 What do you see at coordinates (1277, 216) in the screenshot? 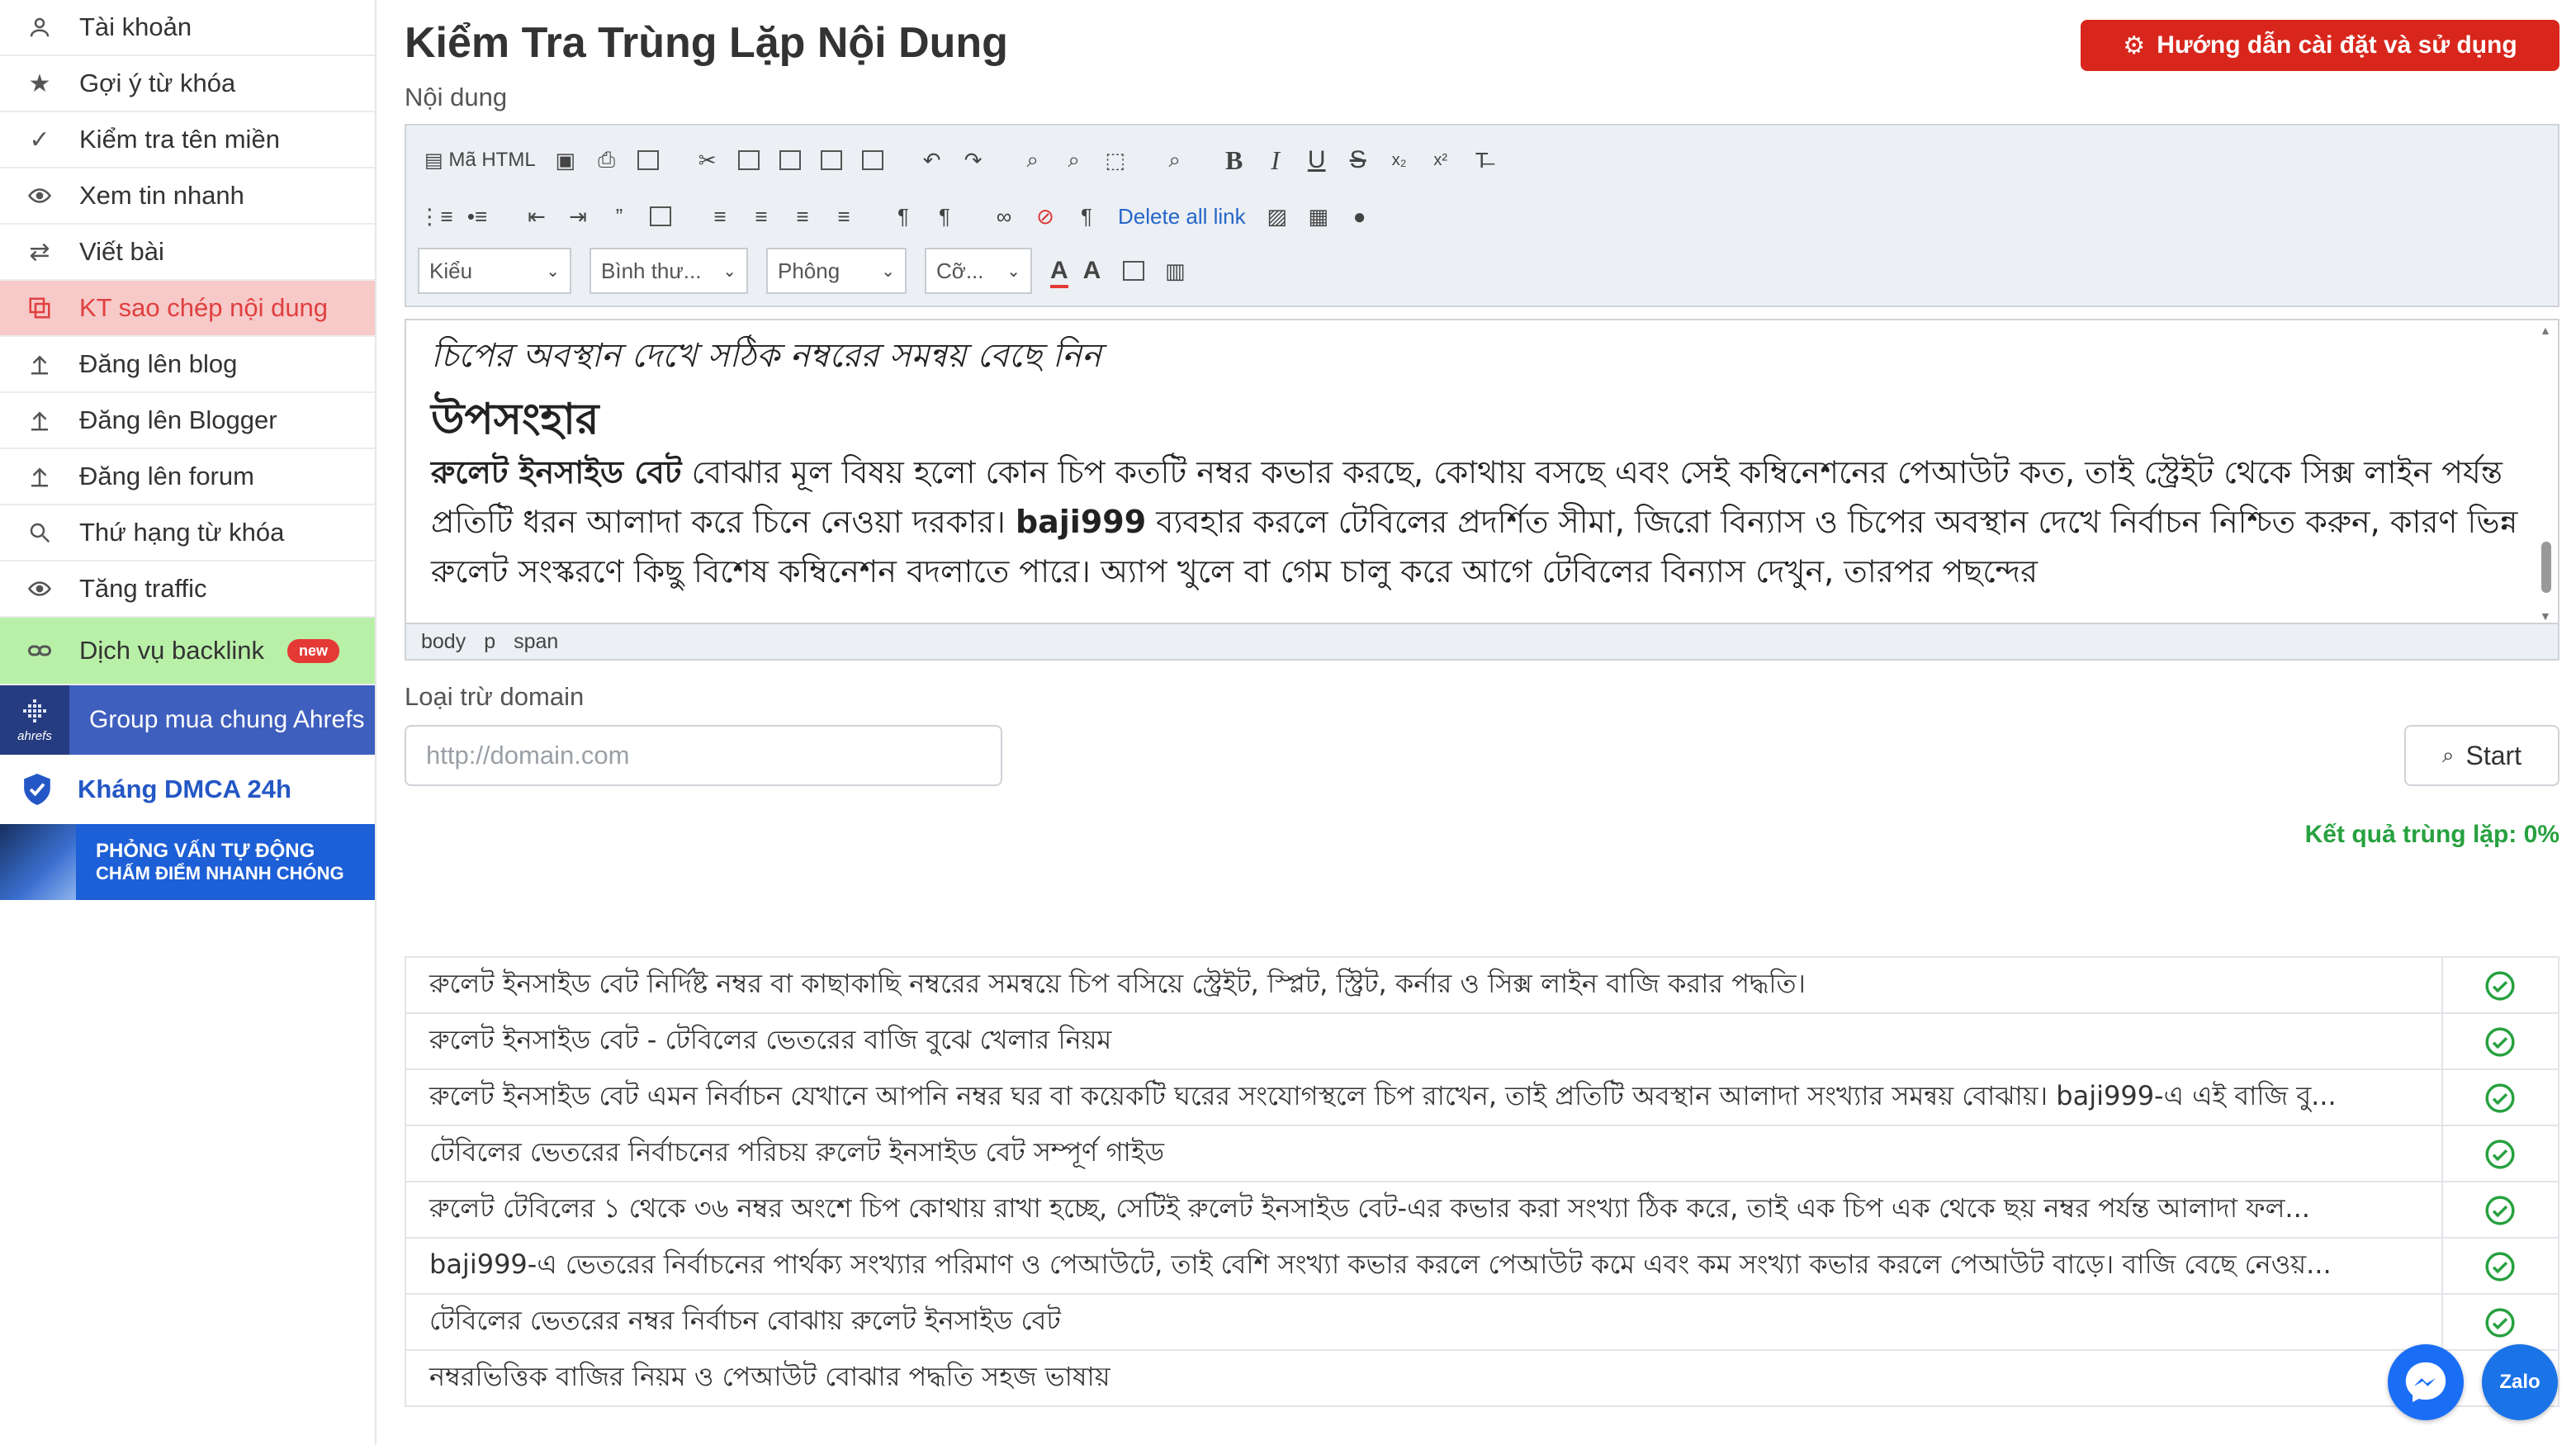
I see `image-icon: ▨` at bounding box center [1277, 216].